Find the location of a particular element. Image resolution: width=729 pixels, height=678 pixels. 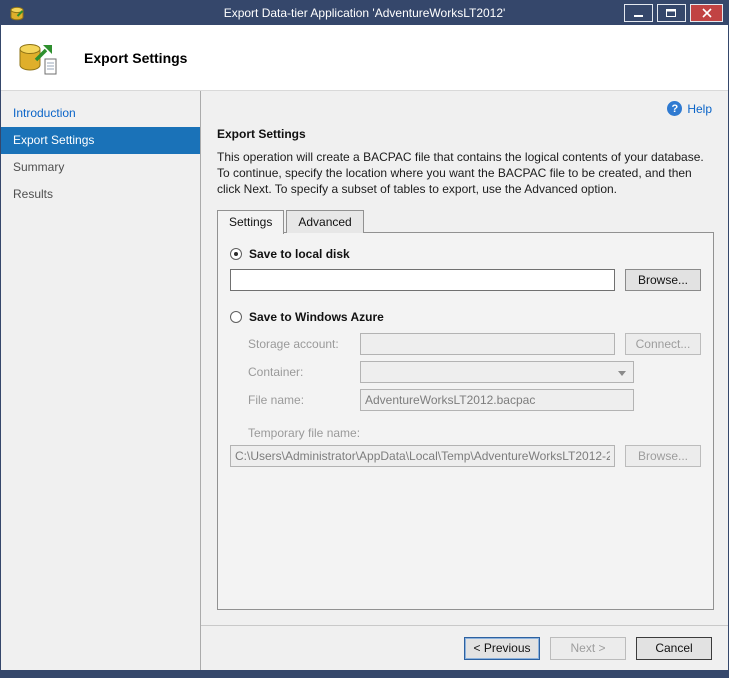

container-label: Container: is located at coordinates (276, 371).